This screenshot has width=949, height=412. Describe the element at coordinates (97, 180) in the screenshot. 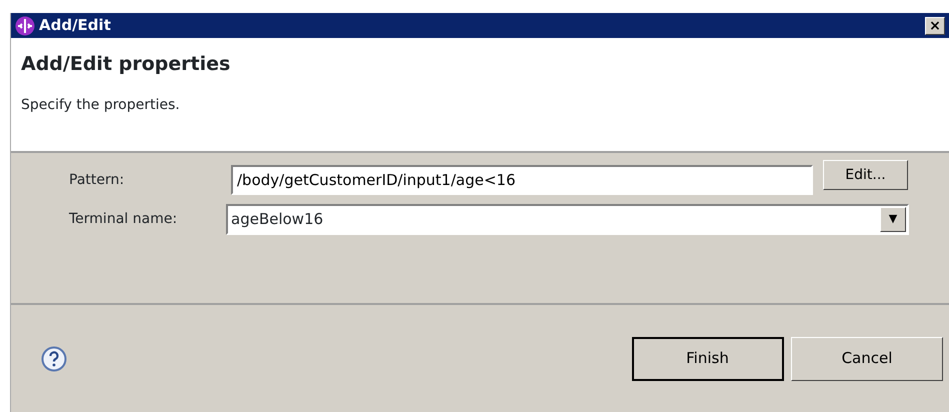

I see `field-label: Pattern:` at that location.